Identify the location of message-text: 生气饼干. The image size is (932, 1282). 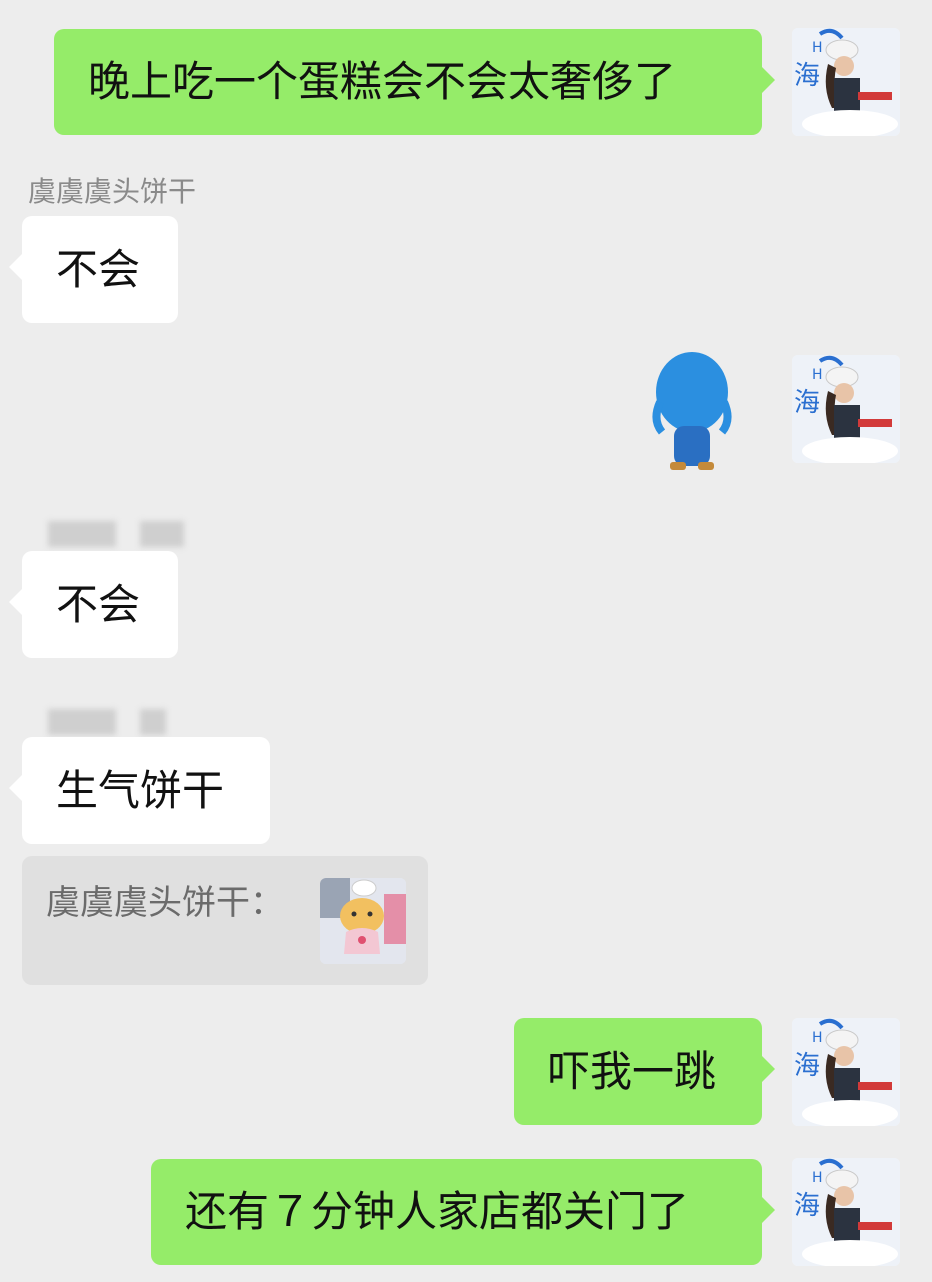
(140, 790).